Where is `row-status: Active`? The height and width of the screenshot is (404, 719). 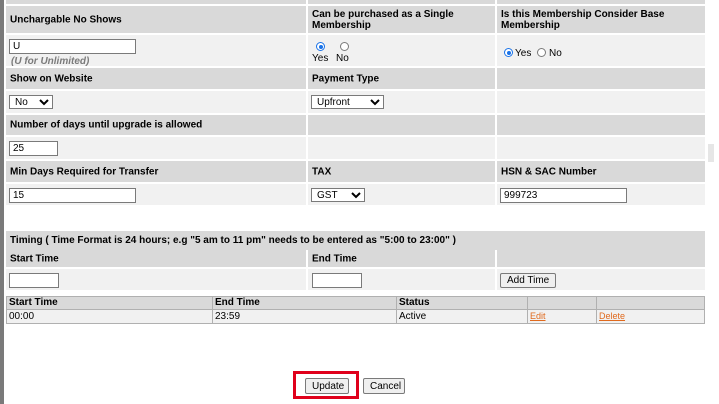 row-status: Active is located at coordinates (462, 316).